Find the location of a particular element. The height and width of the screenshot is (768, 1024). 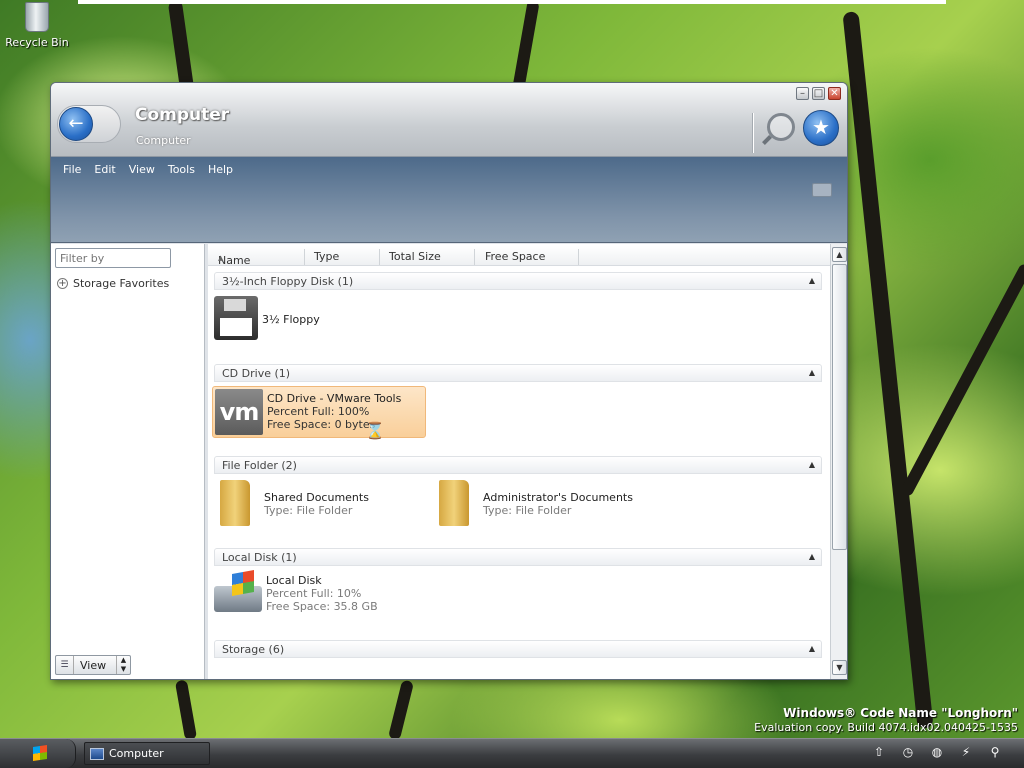

title-bar: ← Computer Computer ★ – □ ✕ is located at coordinates (449, 120).